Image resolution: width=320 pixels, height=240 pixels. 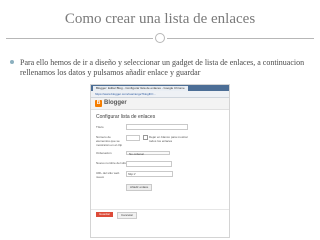 I want to click on blogger-logo-icon: B, so click(x=98, y=103).